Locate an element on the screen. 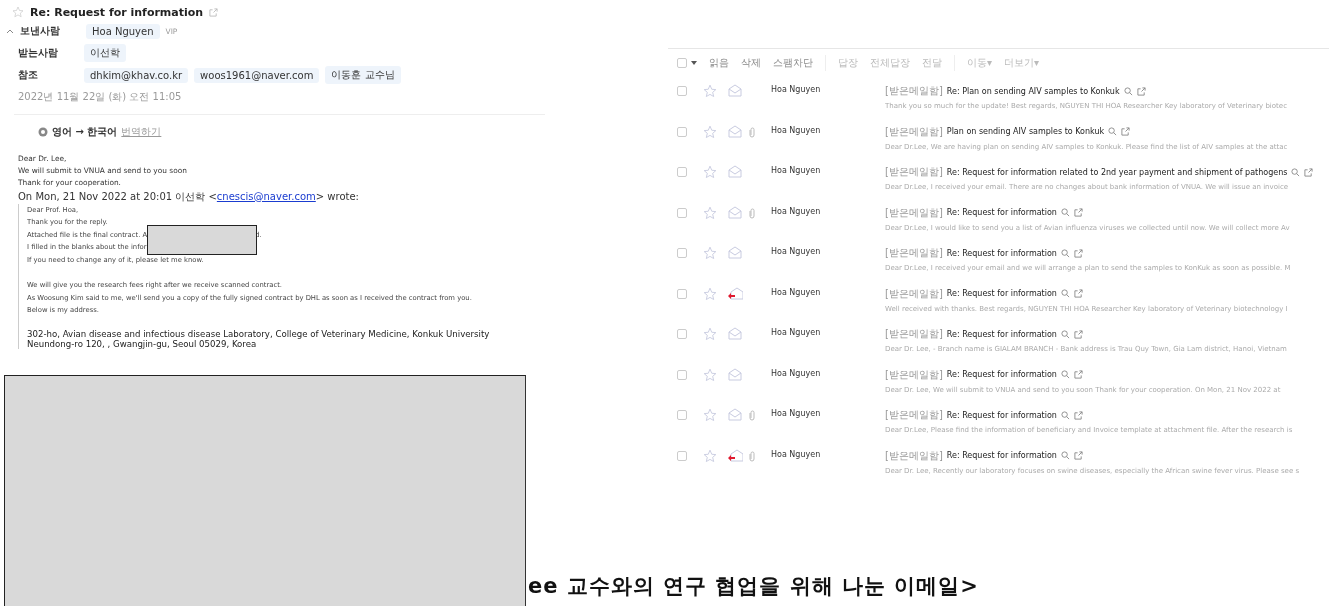  toolbar-button: 읽음 is located at coordinates (719, 63).